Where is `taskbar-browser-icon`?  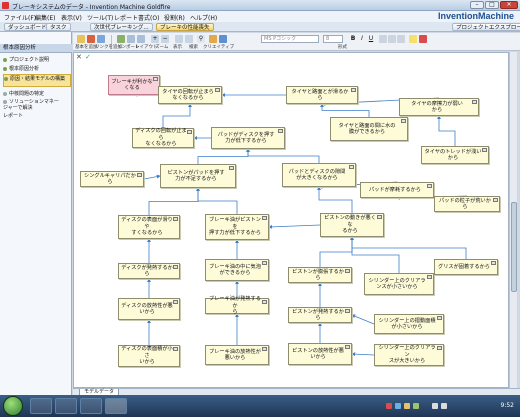 taskbar-browser-icon is located at coordinates (66, 406).